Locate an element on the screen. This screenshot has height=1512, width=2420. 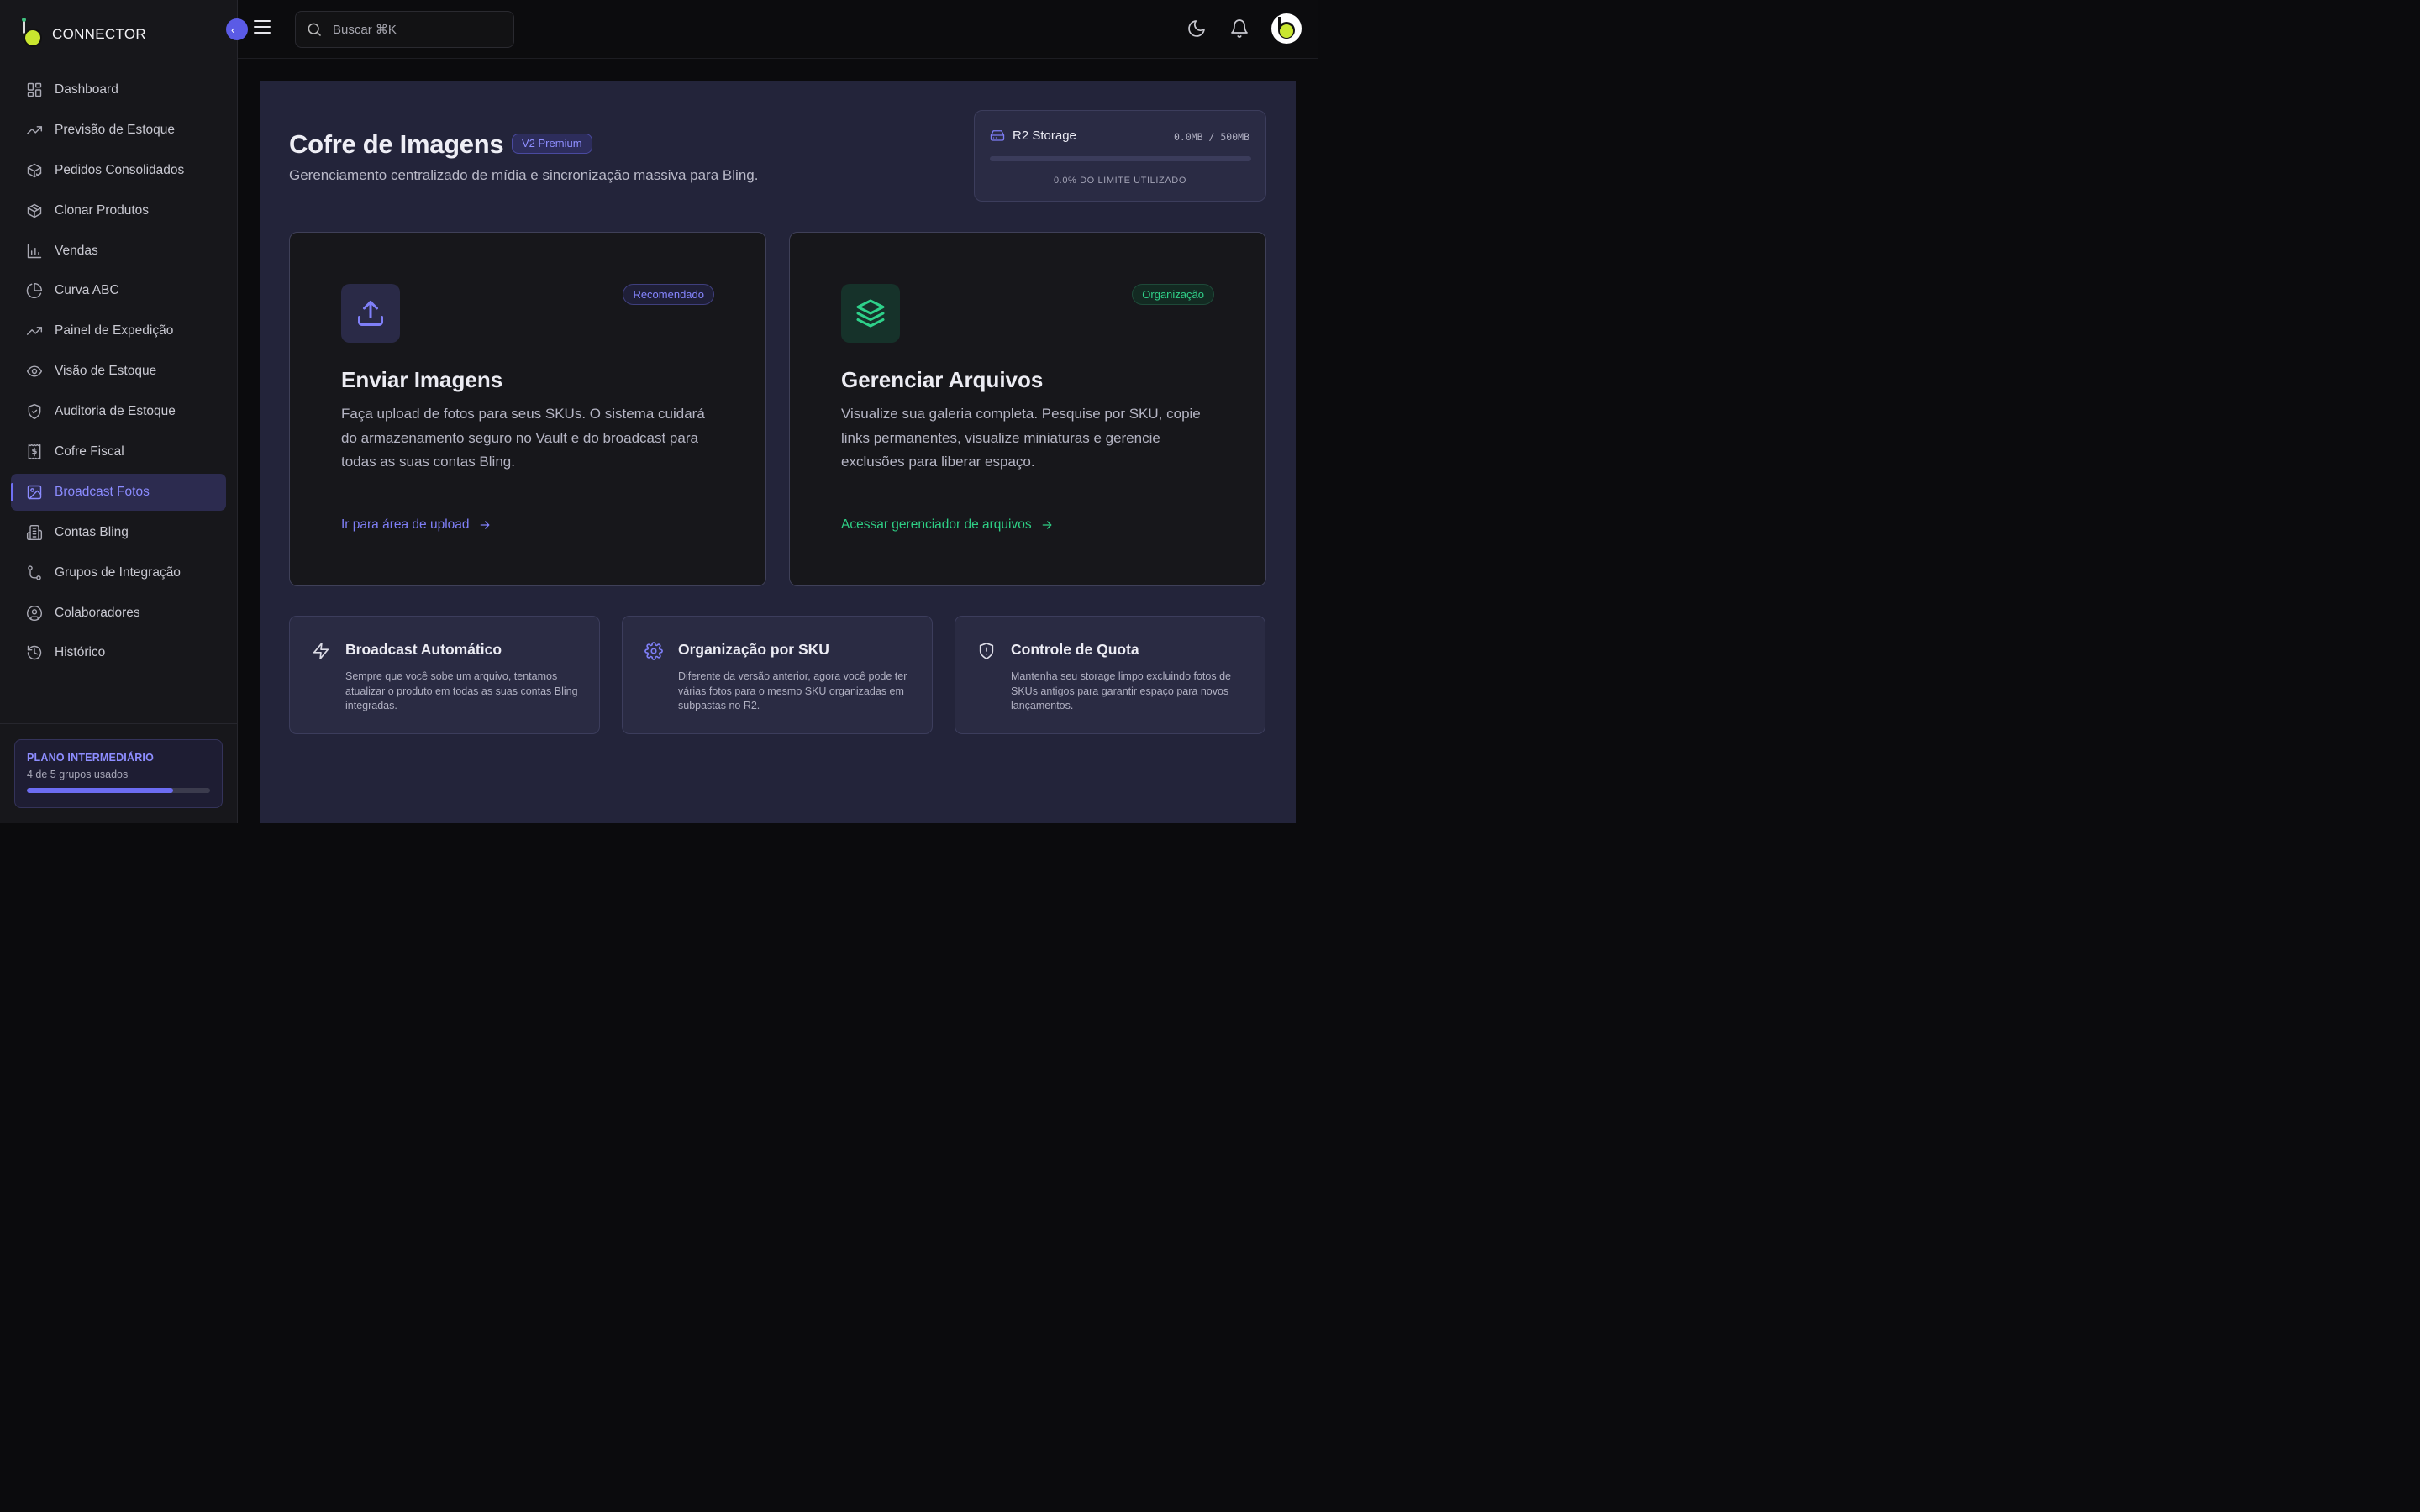
premium-badge: V2 Premium is located at coordinates (552, 144).